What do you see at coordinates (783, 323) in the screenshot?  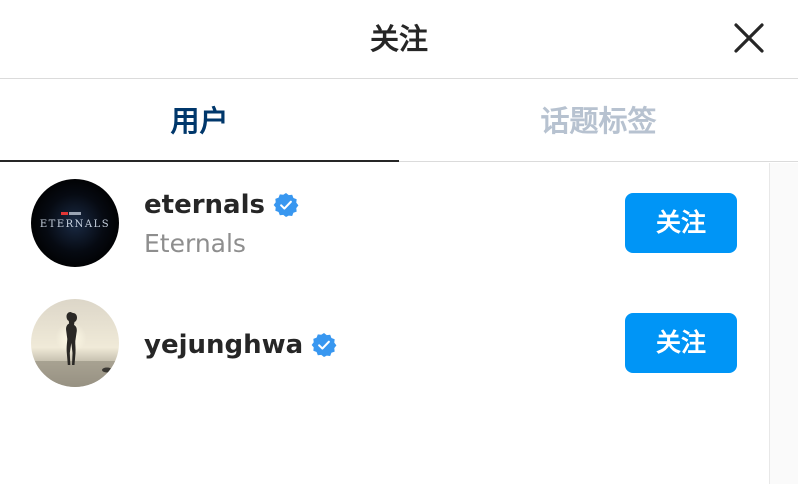 I see `scrollbar` at bounding box center [783, 323].